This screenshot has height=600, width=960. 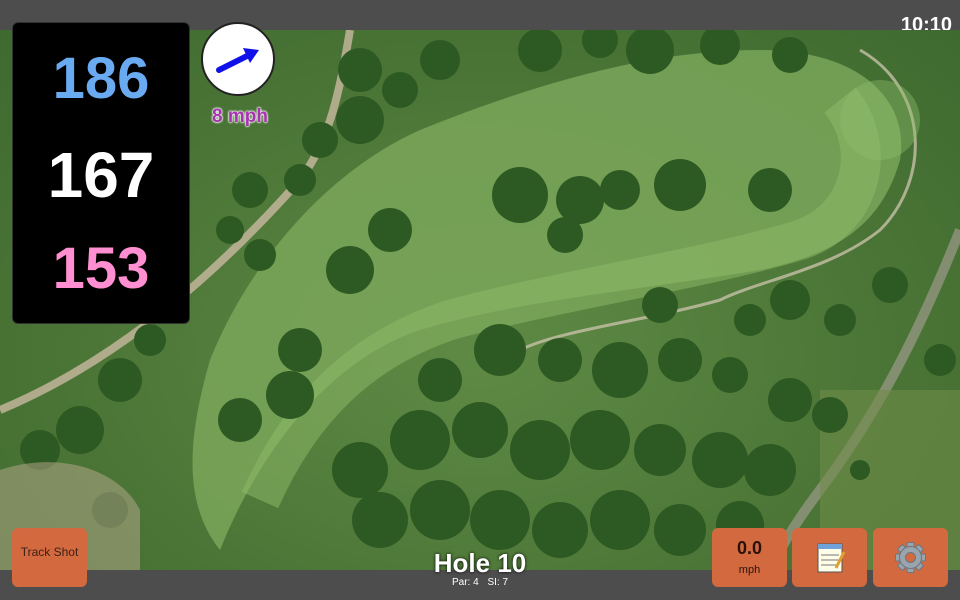 What do you see at coordinates (465, 582) in the screenshot?
I see `hole-par: Par: 4` at bounding box center [465, 582].